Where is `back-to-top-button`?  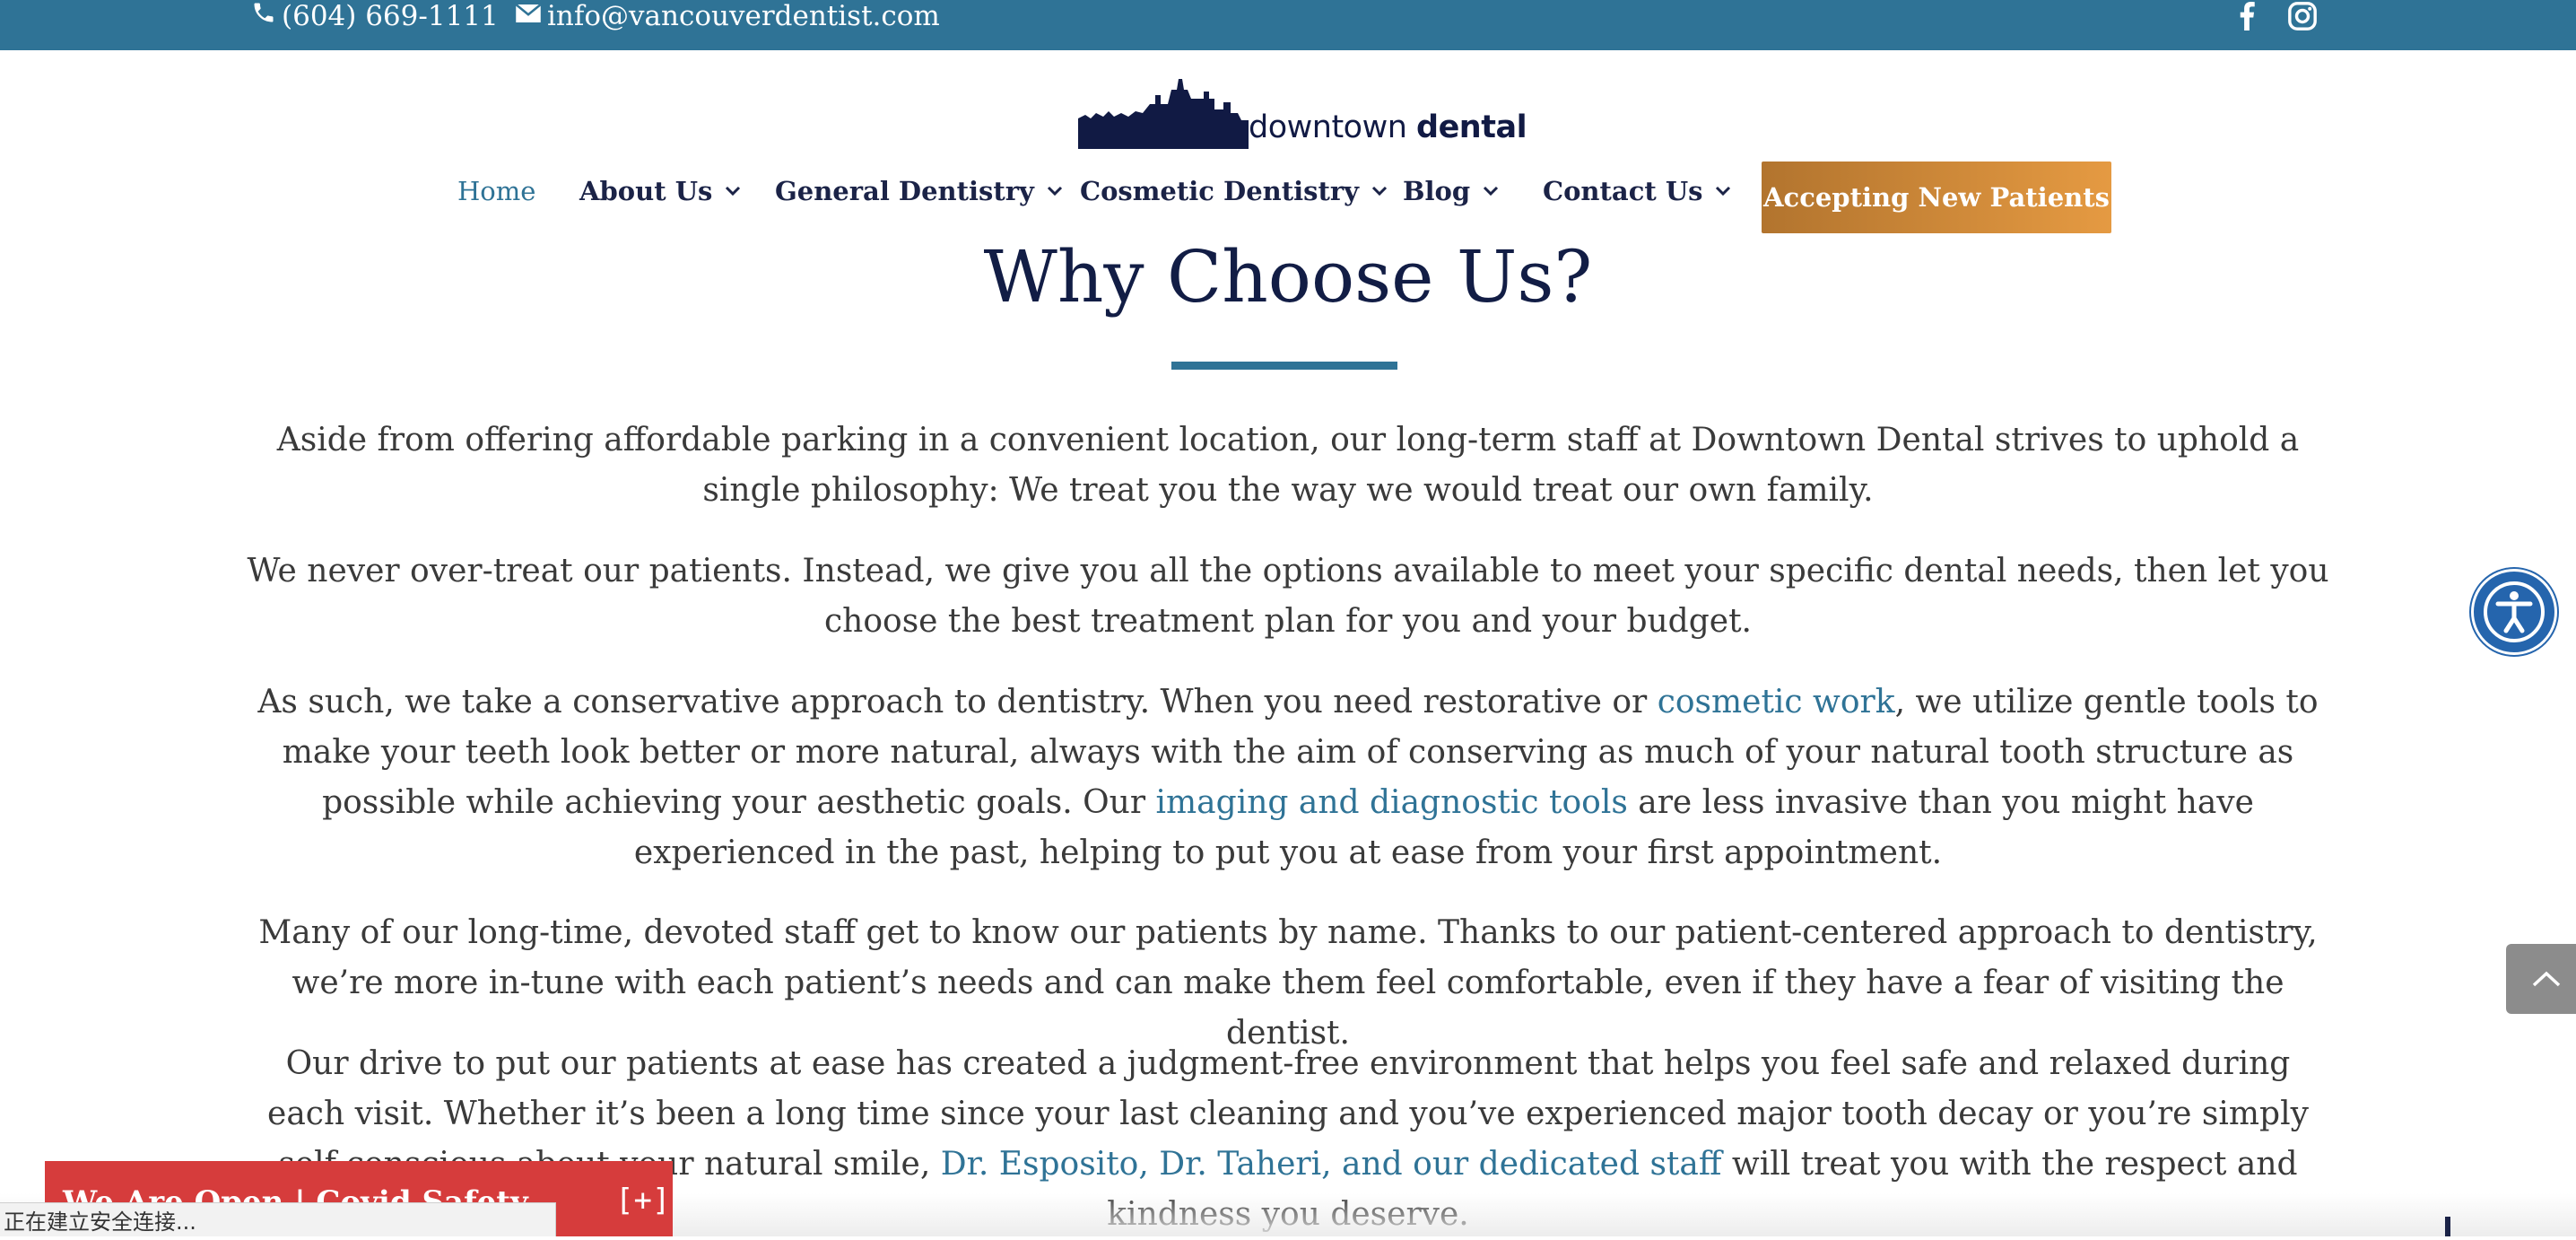
back-to-top-button is located at coordinates (2541, 979).